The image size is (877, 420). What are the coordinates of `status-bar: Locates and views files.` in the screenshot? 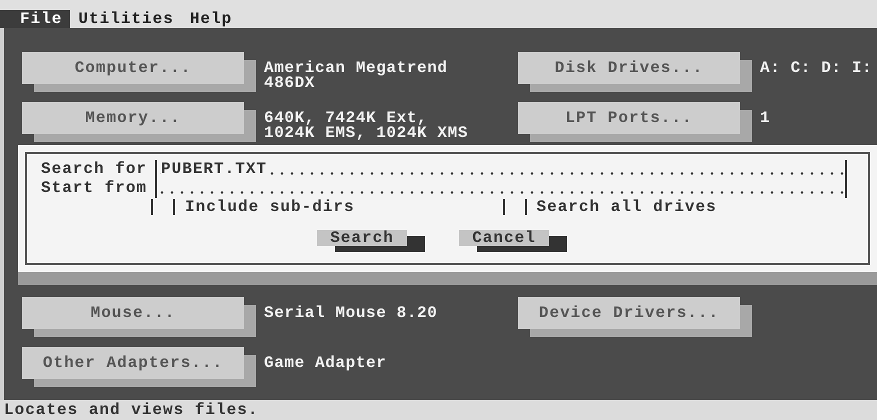 It's located at (438, 410).